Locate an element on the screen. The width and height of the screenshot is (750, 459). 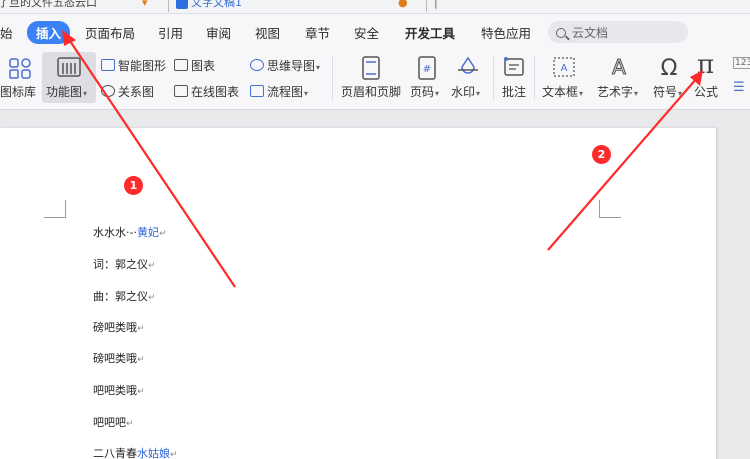
annotation-badge-1: 1 is located at coordinates (133, 185).